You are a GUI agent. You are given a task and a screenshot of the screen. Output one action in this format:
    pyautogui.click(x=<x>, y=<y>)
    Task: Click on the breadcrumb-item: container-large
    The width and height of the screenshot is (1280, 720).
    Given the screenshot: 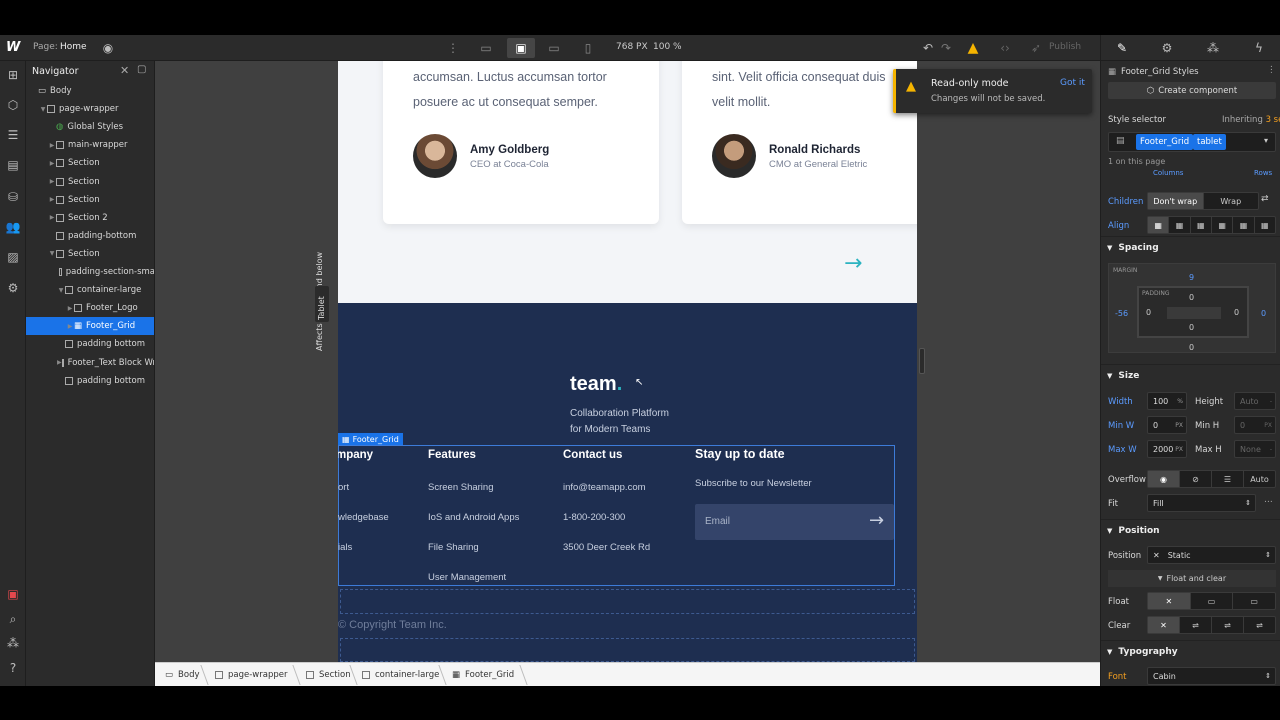 What is the action you would take?
    pyautogui.click(x=397, y=674)
    